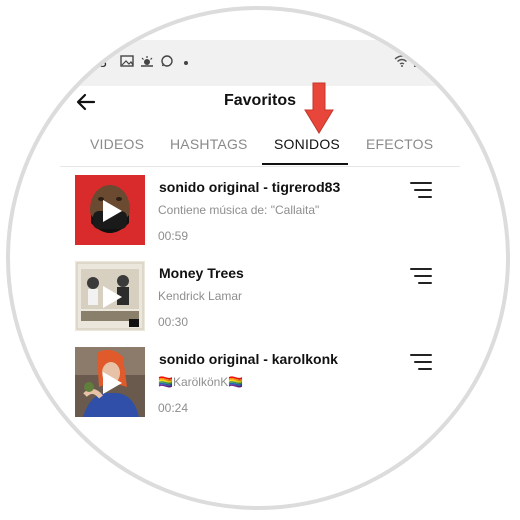  I want to click on tab-sonidos: SONIDOS, so click(307, 144).